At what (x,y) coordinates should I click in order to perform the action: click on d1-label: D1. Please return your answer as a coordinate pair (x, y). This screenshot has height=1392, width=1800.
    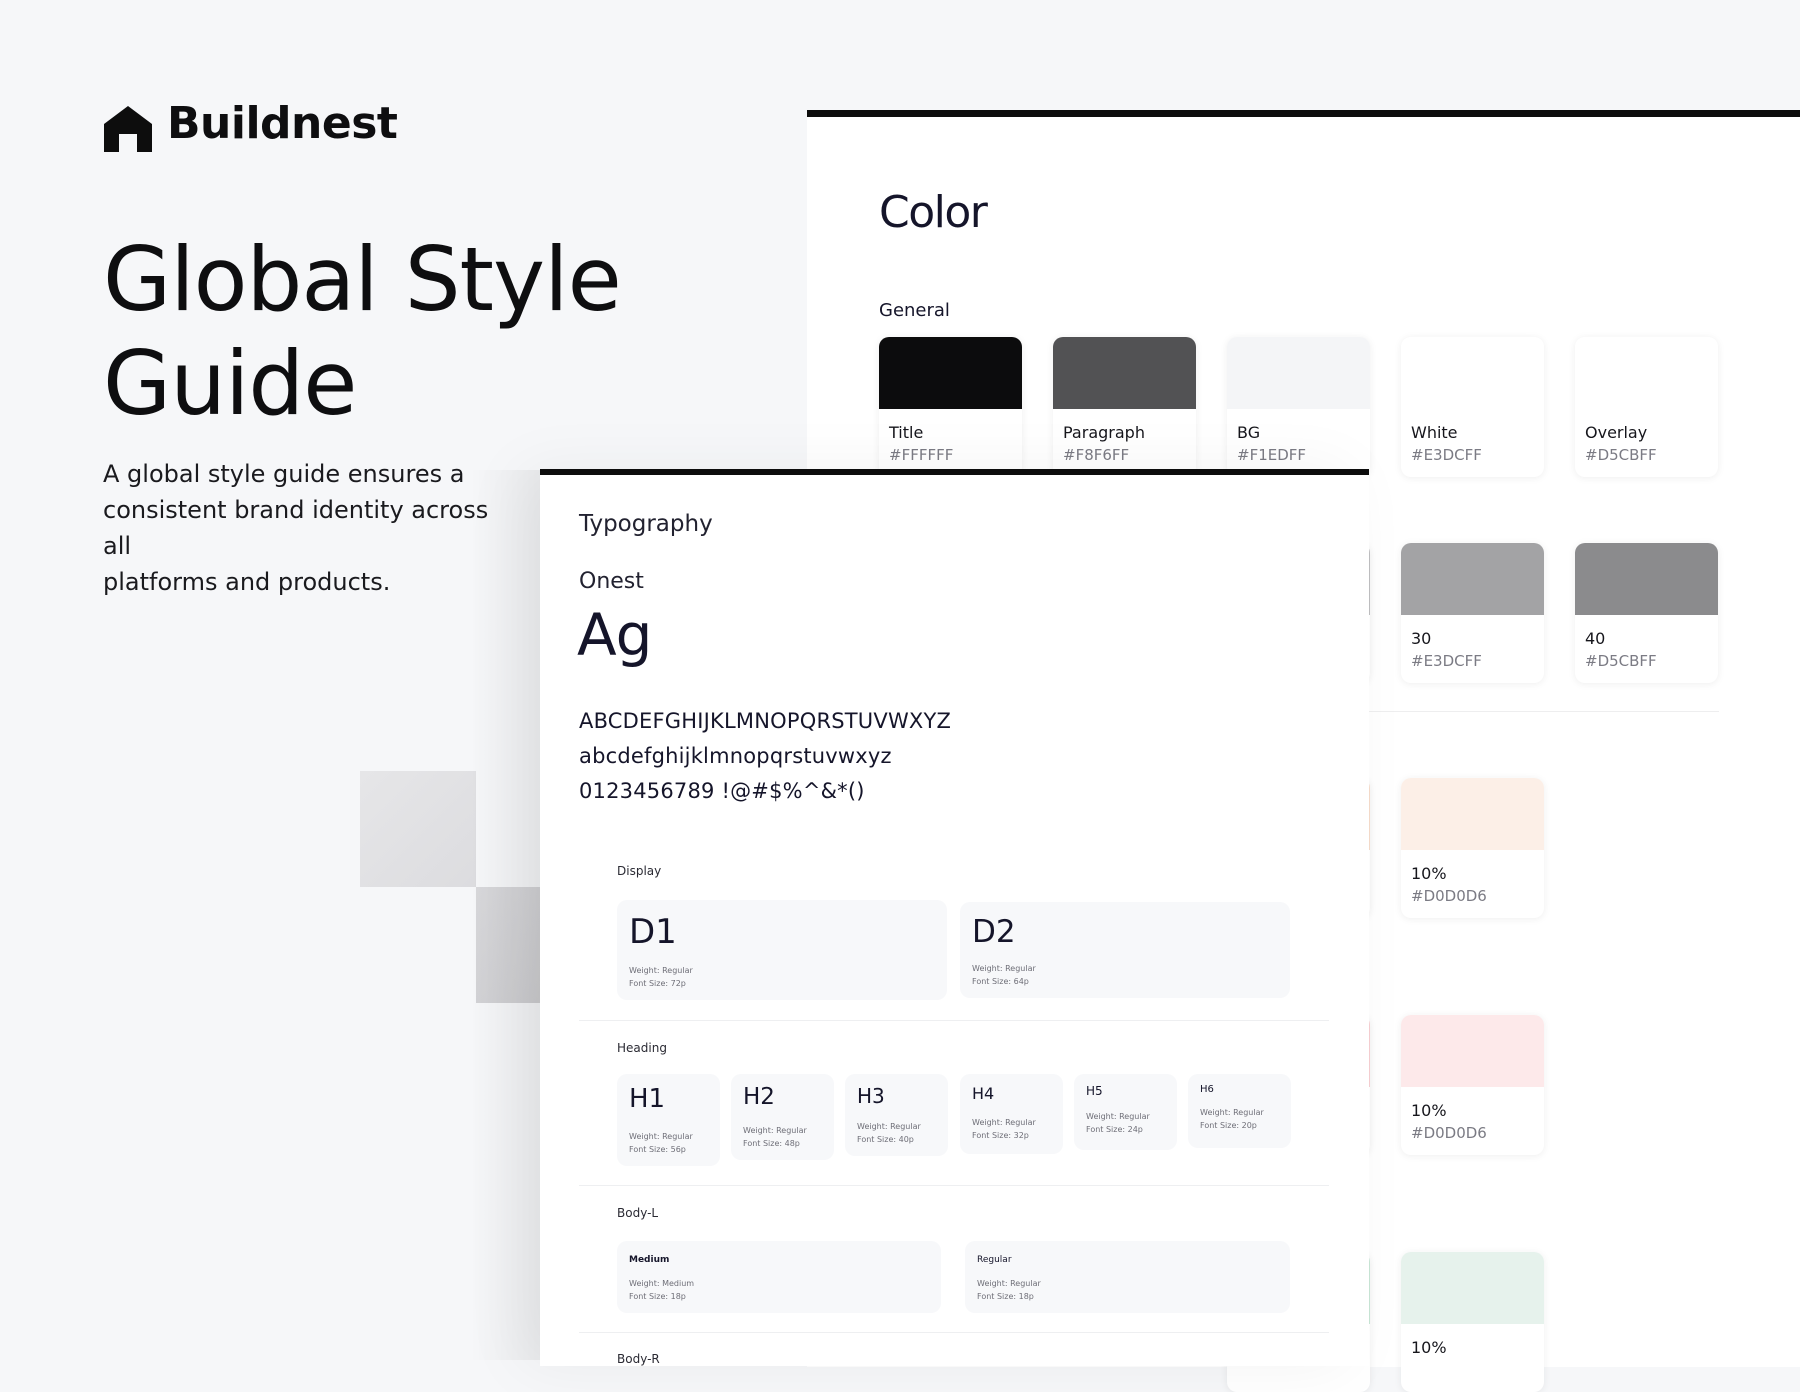
    Looking at the image, I should click on (653, 932).